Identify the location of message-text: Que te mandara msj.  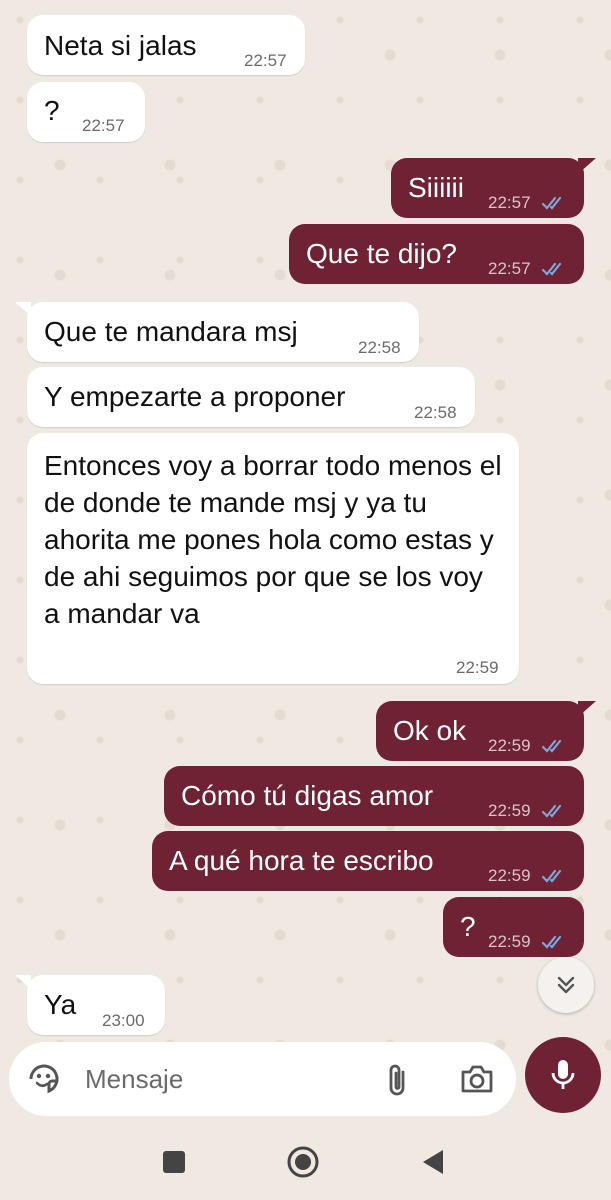
(171, 331).